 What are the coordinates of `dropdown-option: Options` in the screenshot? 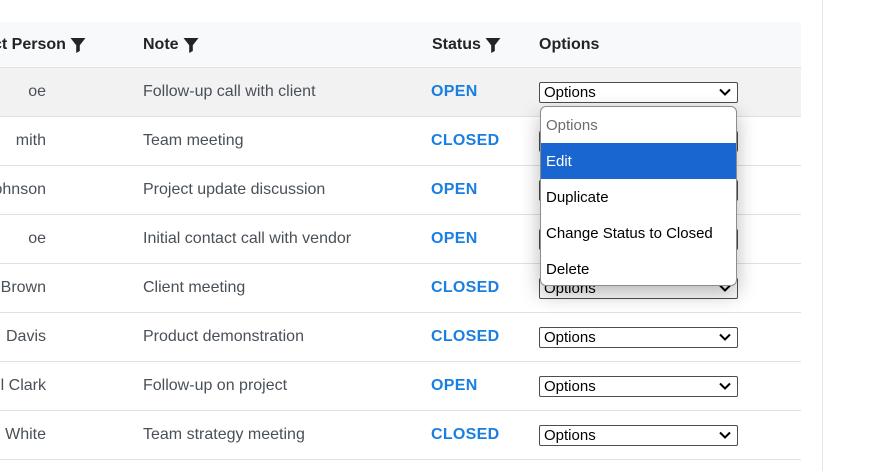 It's located at (572, 125).